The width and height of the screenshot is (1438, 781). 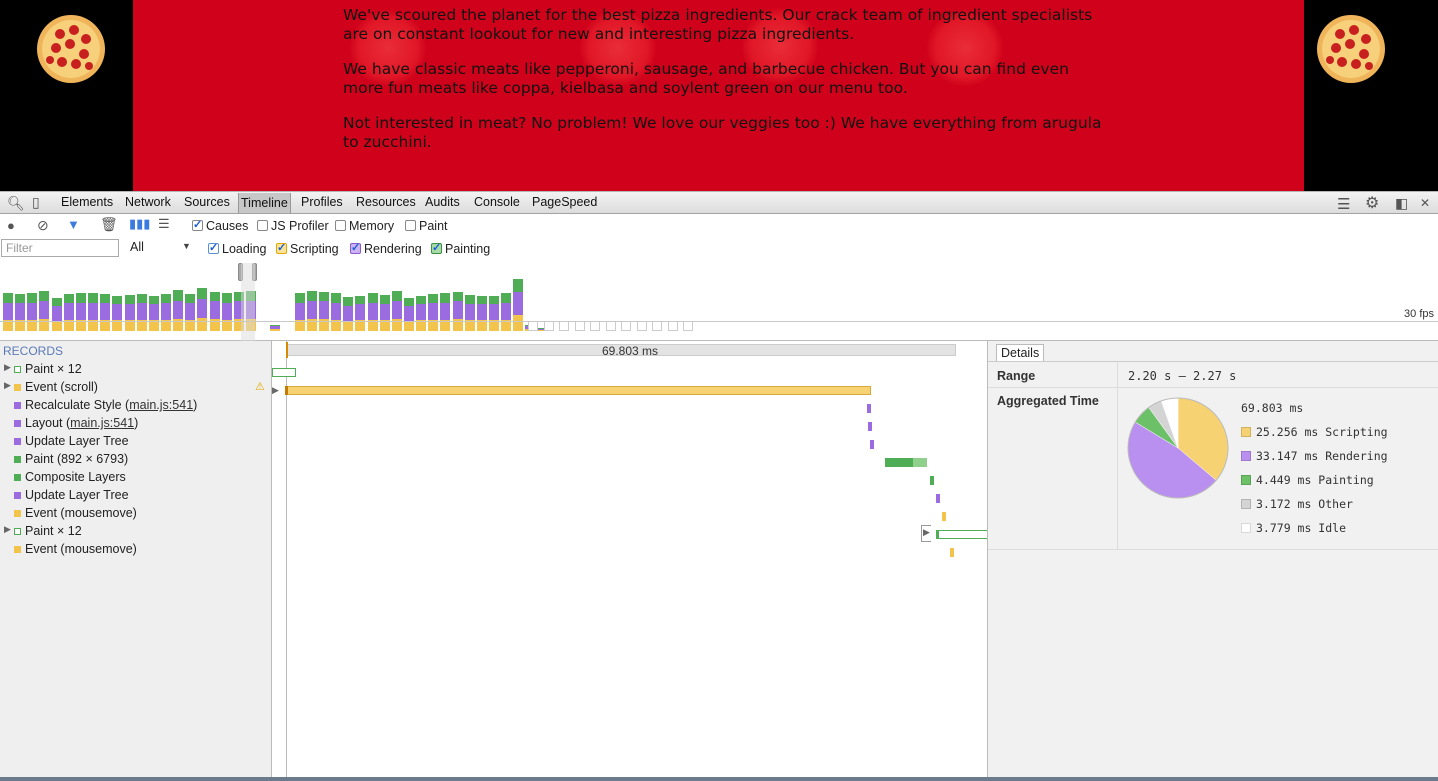 What do you see at coordinates (564, 202) in the screenshot?
I see `tab-pagespeed: PageSpeed` at bounding box center [564, 202].